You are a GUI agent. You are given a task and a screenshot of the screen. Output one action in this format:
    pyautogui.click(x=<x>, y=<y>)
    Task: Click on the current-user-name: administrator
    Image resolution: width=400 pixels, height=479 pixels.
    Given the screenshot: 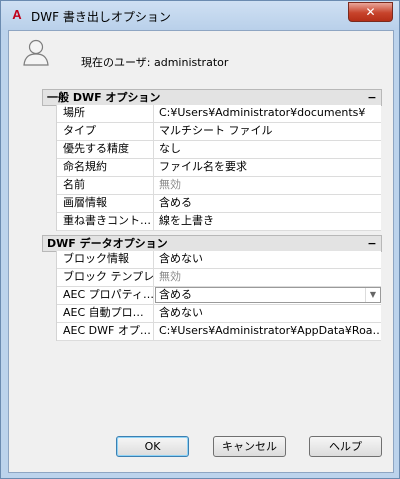 What is the action you would take?
    pyautogui.click(x=191, y=62)
    